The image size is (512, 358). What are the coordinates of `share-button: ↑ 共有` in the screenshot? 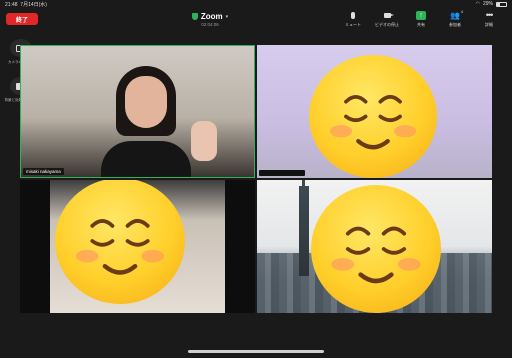 It's located at (421, 19).